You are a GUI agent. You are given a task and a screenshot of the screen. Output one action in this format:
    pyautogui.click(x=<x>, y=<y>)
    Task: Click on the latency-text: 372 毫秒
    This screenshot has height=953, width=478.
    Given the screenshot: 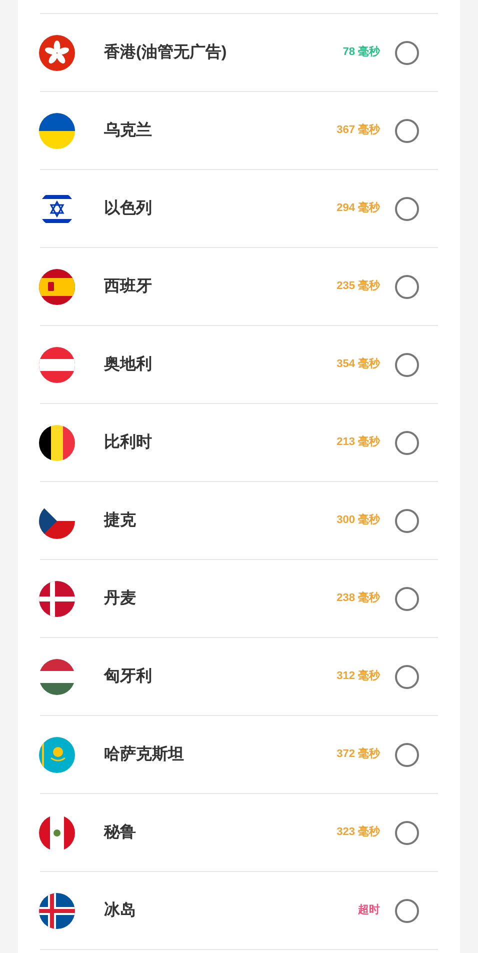 What is the action you would take?
    pyautogui.click(x=358, y=754)
    